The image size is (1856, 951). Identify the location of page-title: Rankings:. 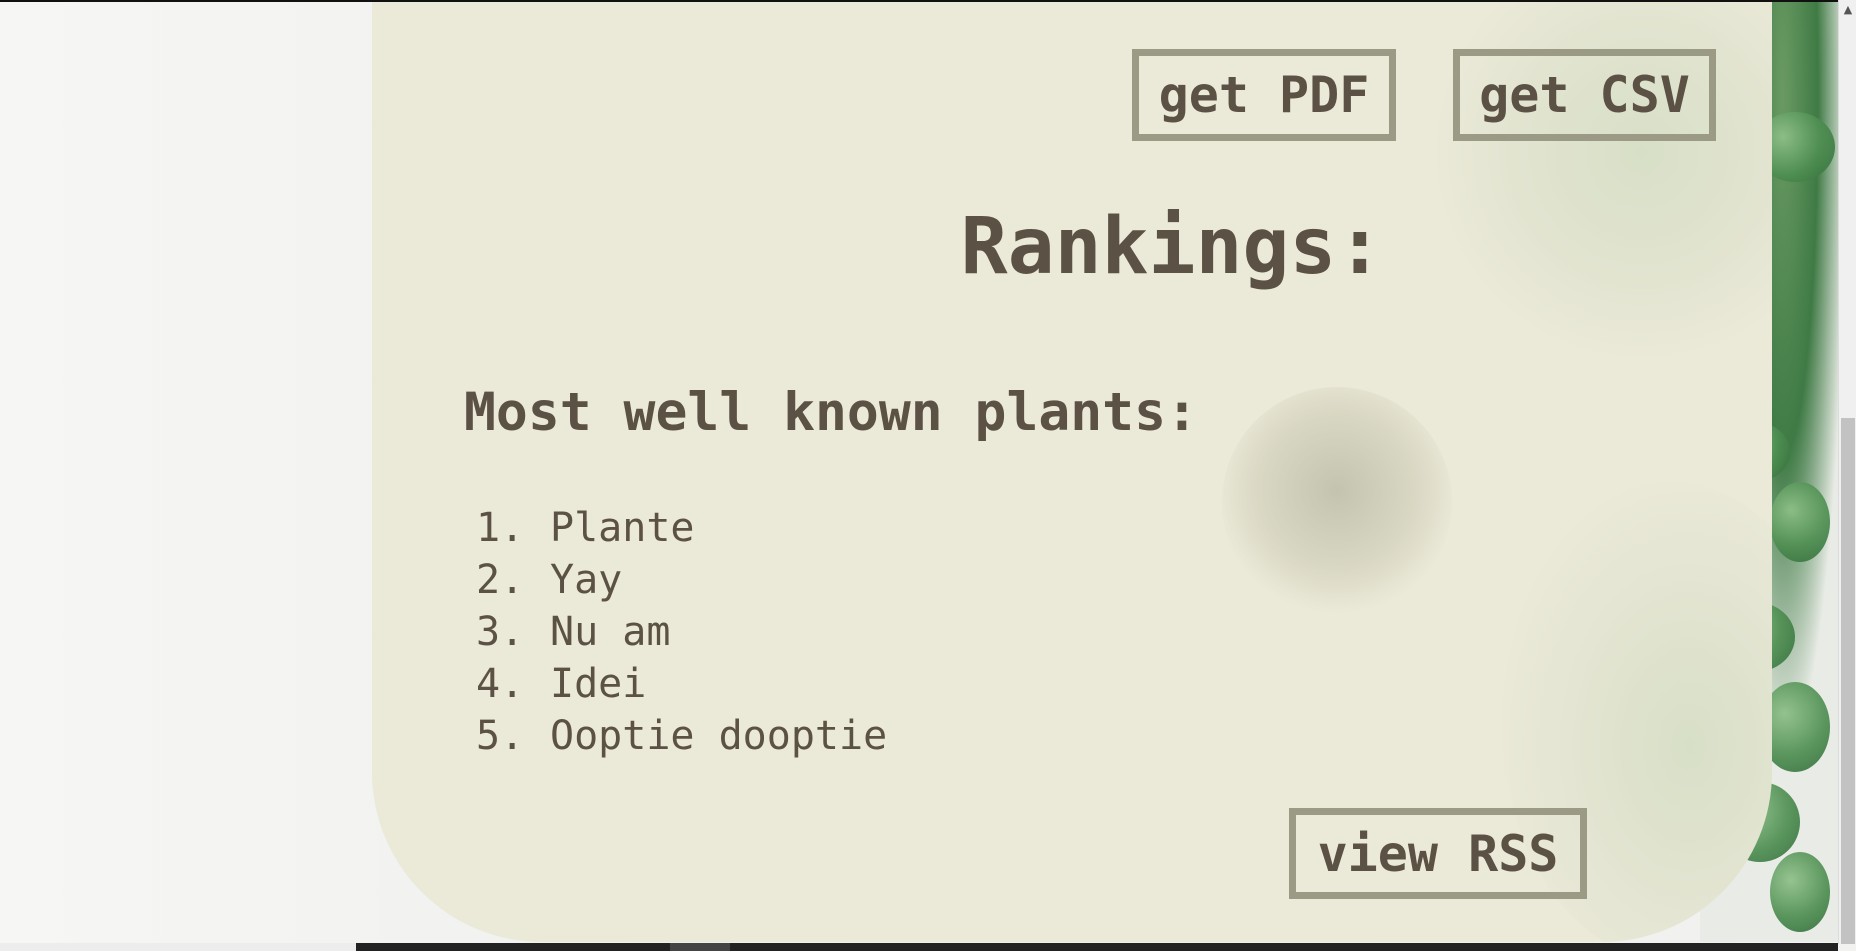
(1172, 247).